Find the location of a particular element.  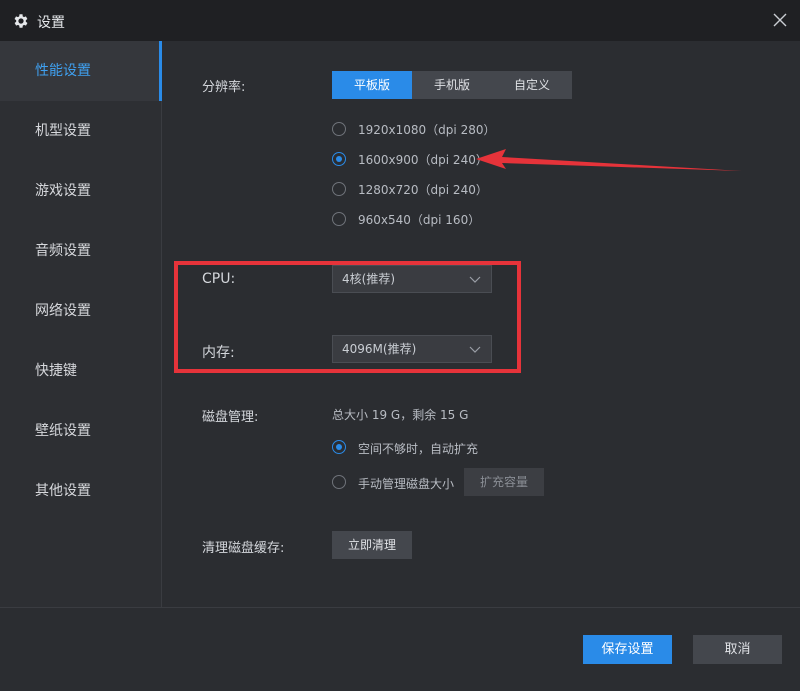

sidebar-item-other: 其他设置 is located at coordinates (80, 491).